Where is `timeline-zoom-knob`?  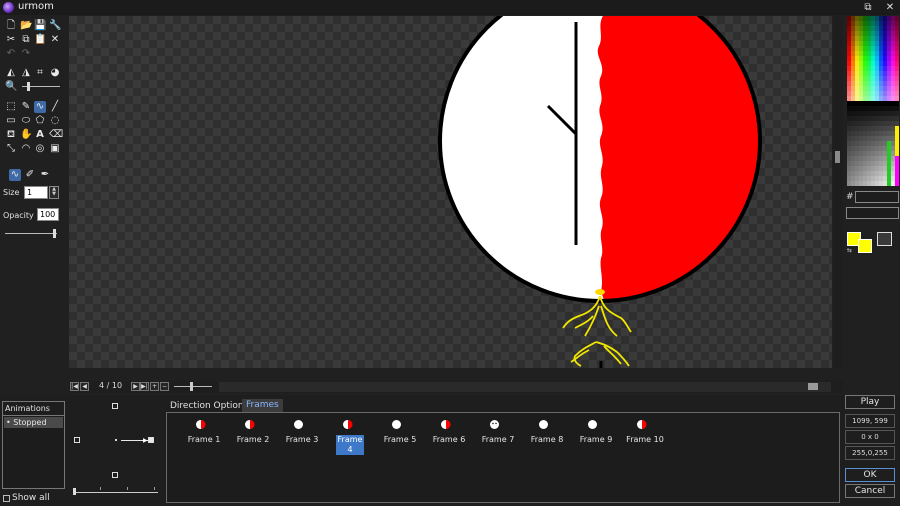 timeline-zoom-knob is located at coordinates (191, 386).